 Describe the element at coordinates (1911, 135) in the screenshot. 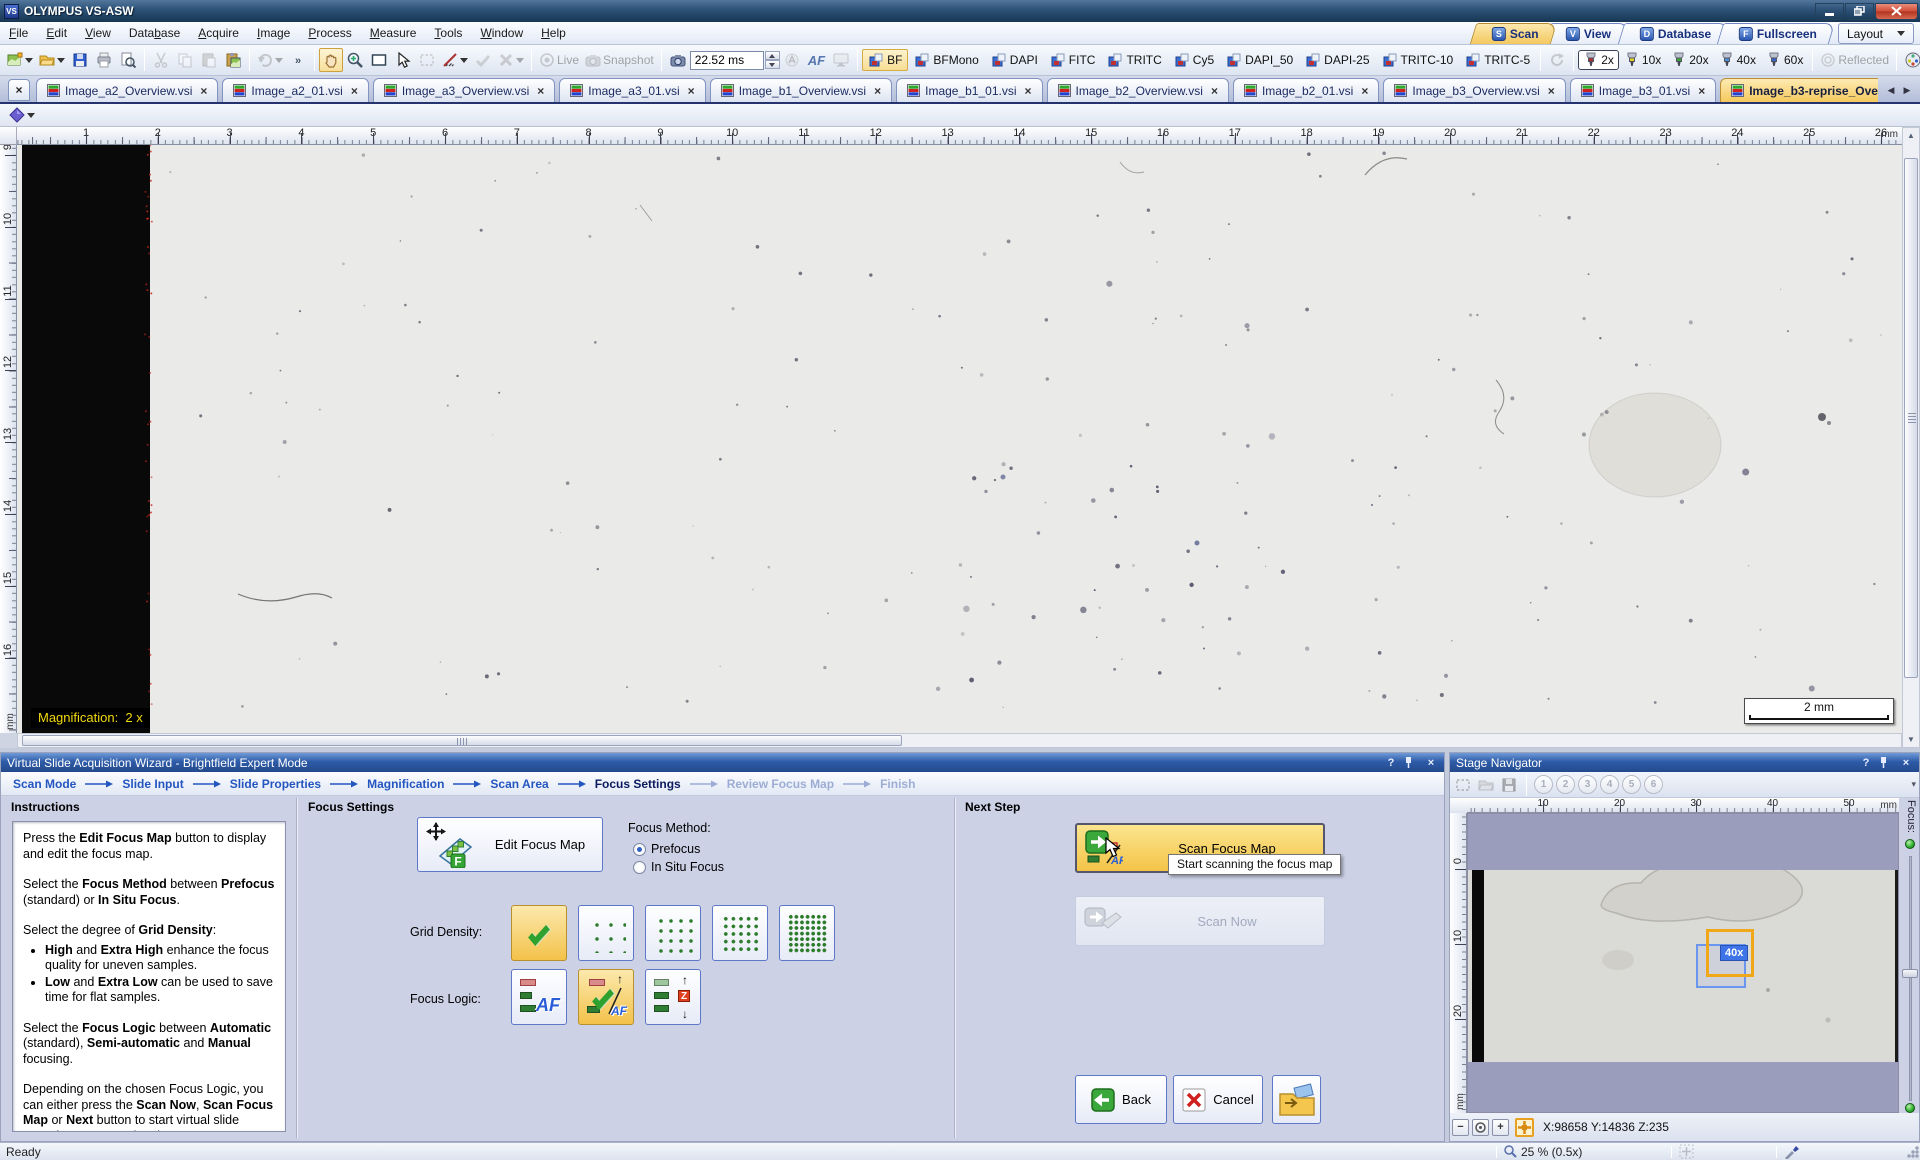

I see `scroll-up-icon: ▲` at that location.